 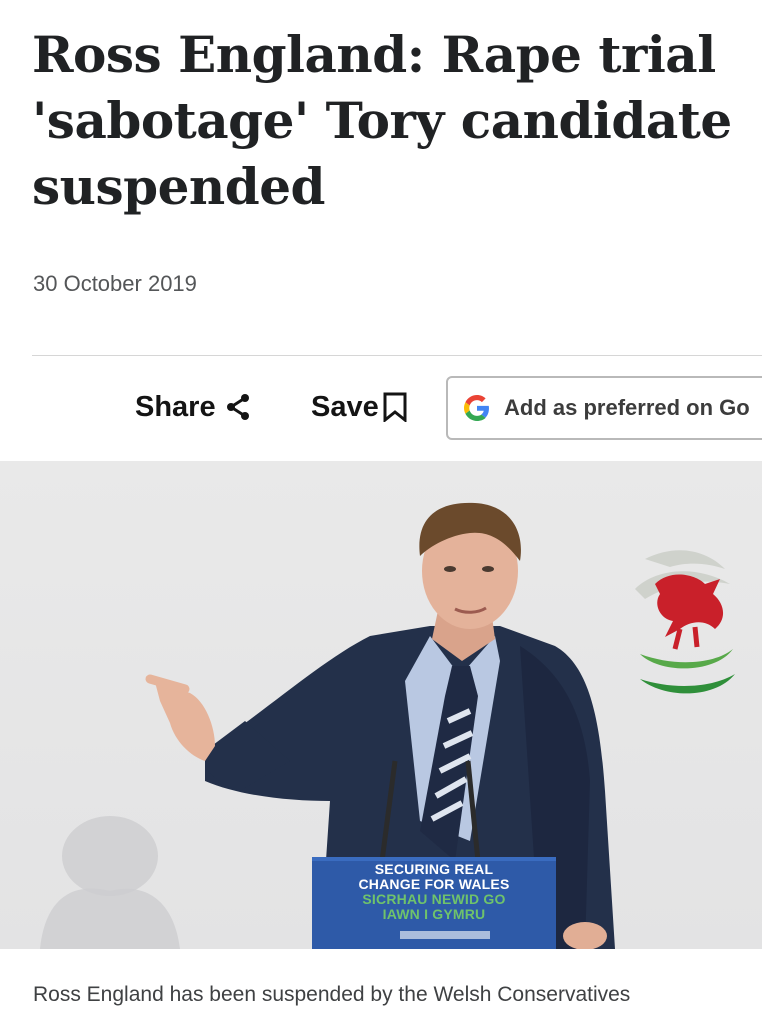 I want to click on speaker-shadow, so click(x=110, y=882).